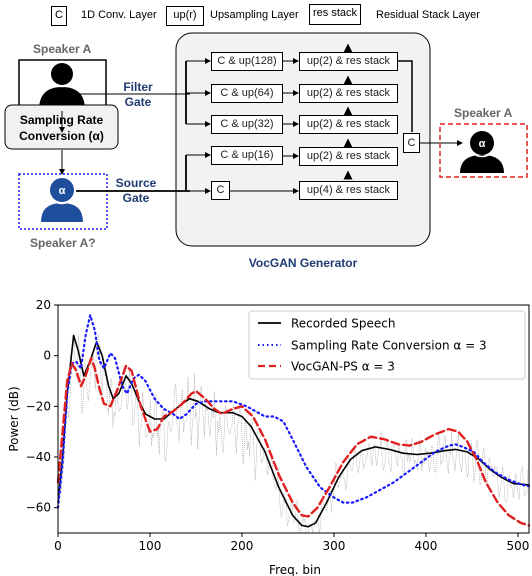  What do you see at coordinates (38, 508) in the screenshot?
I see `y-tick-label: −60` at bounding box center [38, 508].